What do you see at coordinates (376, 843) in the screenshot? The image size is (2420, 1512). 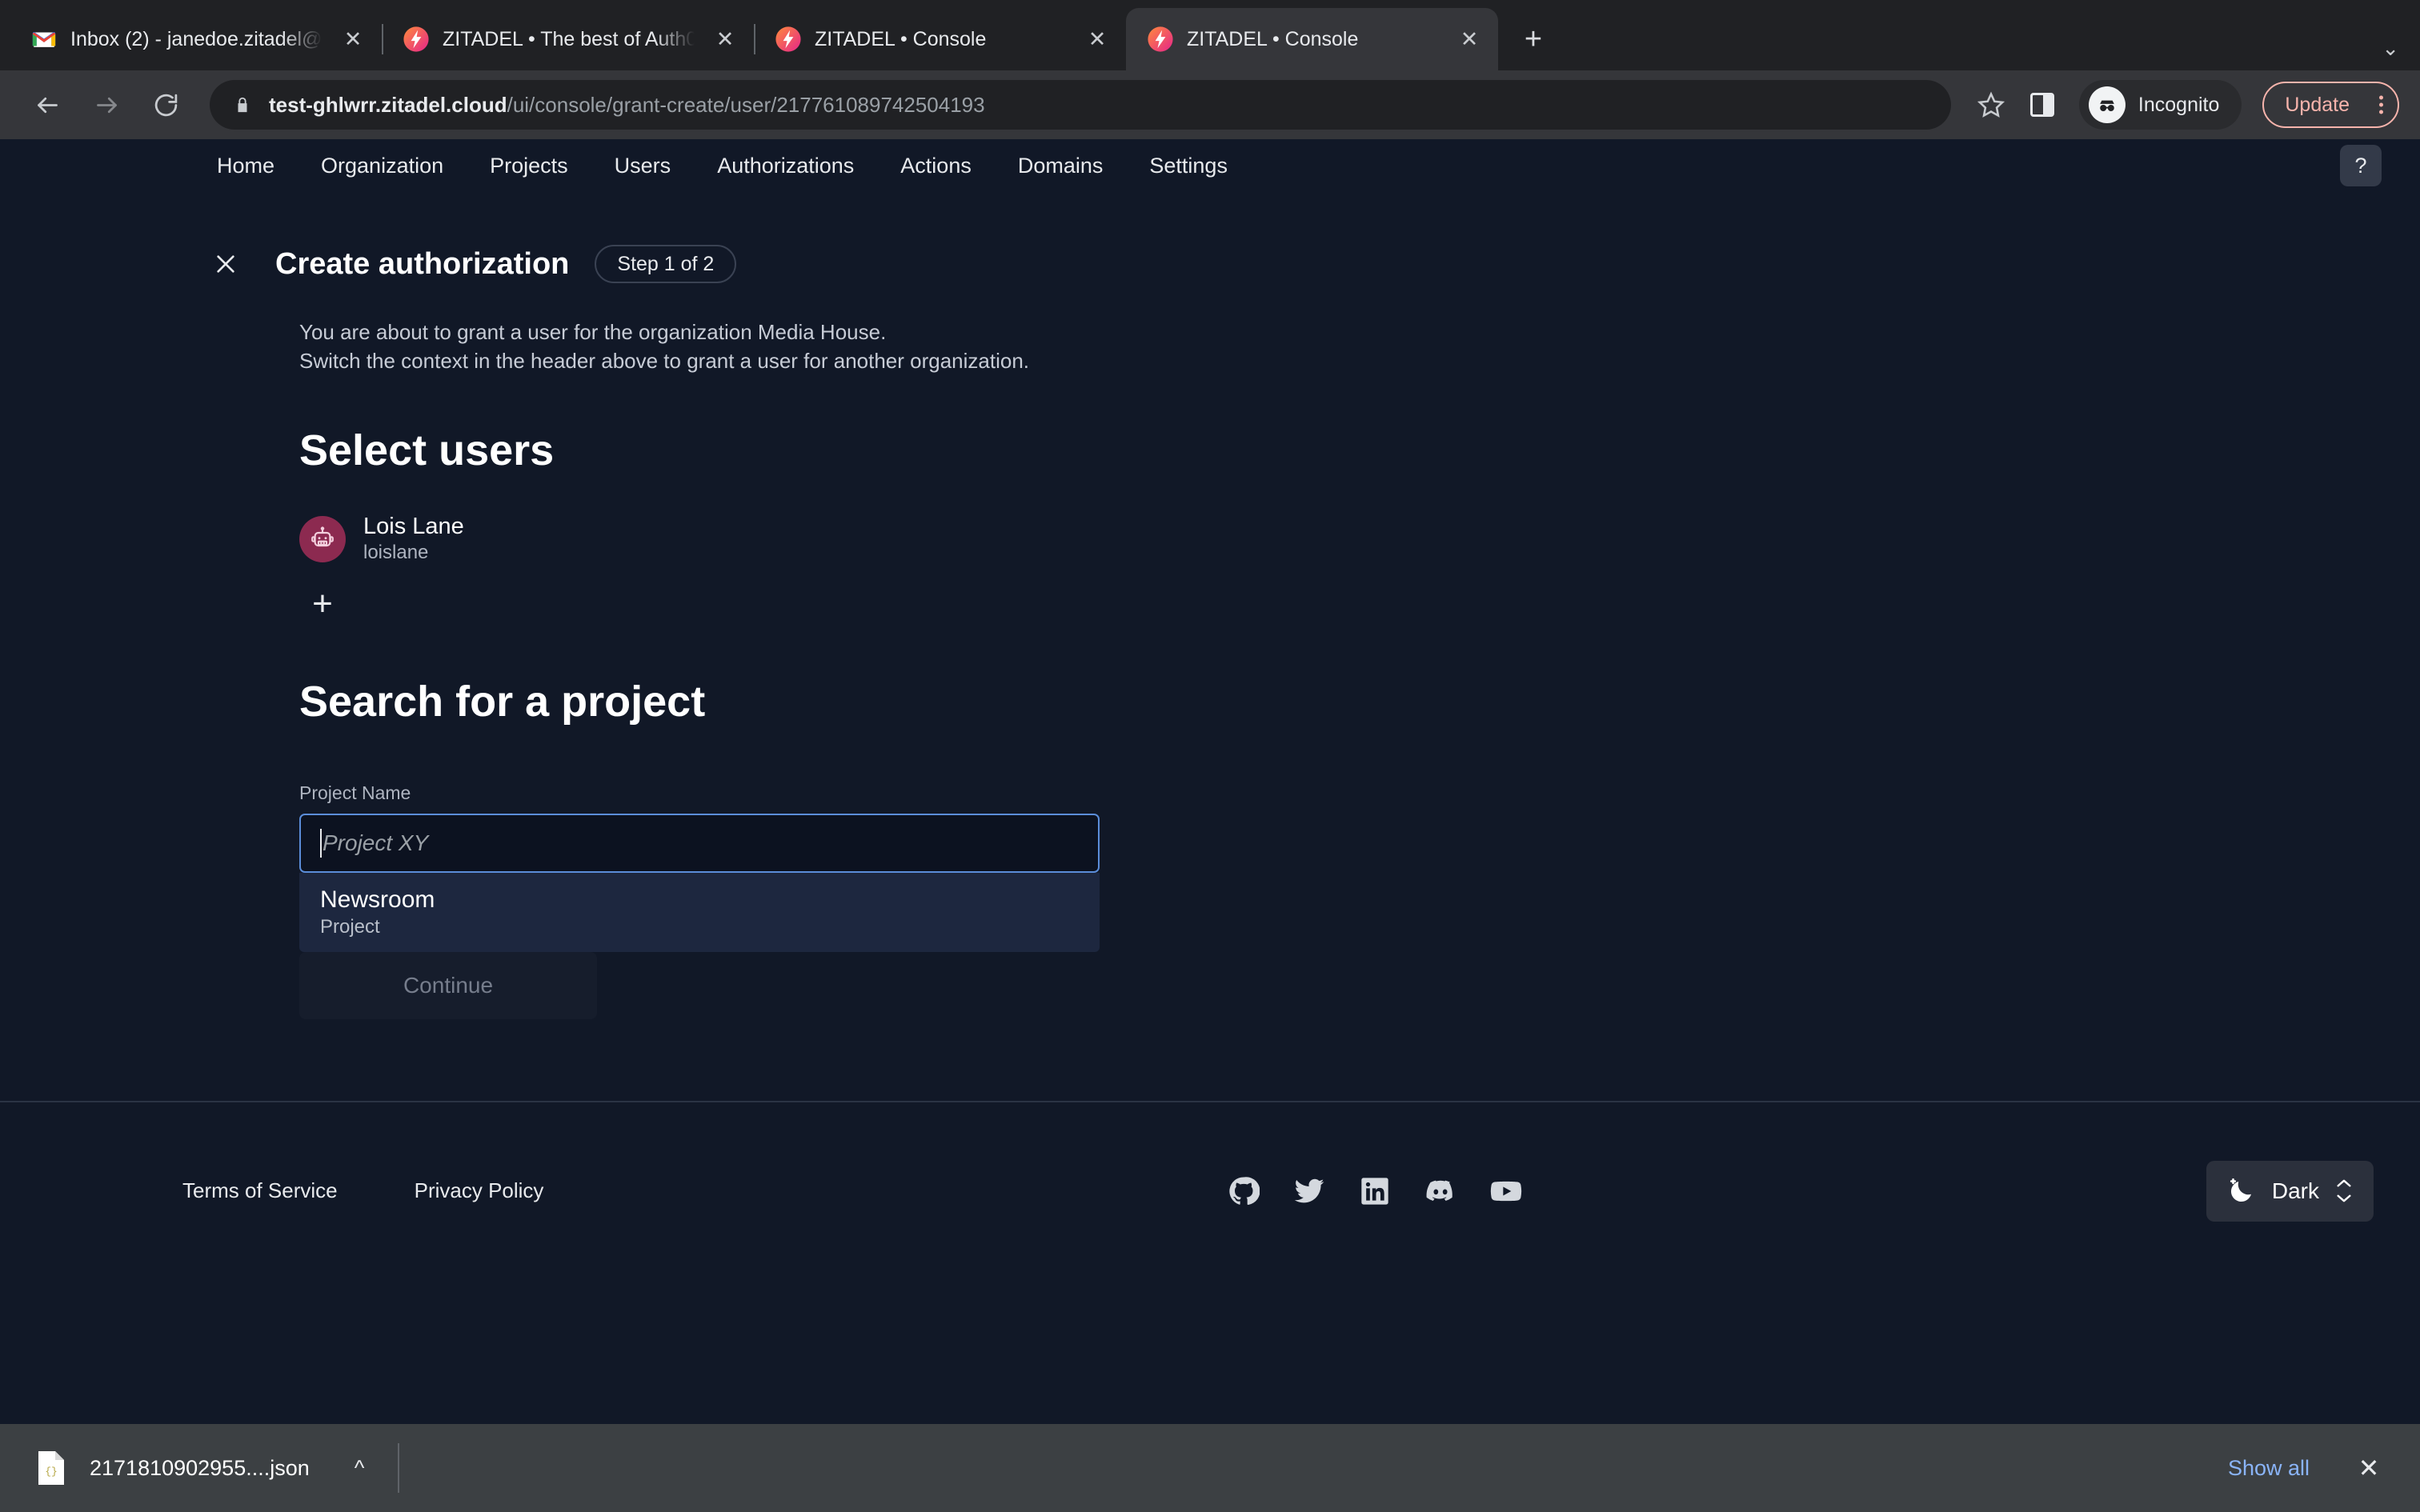 I see `project-name-placeholder: Project XY` at bounding box center [376, 843].